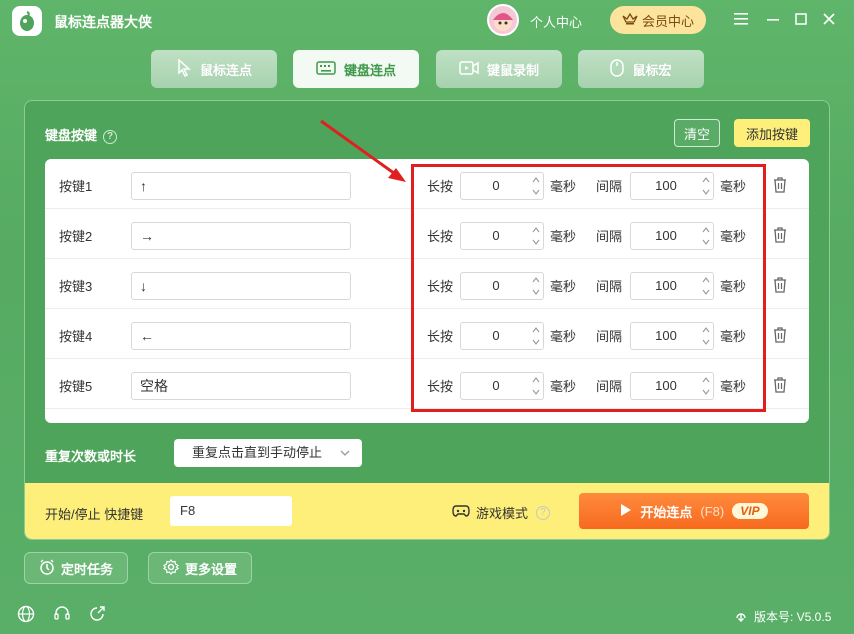 The image size is (854, 634). What do you see at coordinates (829, 19) in the screenshot?
I see `close-icon` at bounding box center [829, 19].